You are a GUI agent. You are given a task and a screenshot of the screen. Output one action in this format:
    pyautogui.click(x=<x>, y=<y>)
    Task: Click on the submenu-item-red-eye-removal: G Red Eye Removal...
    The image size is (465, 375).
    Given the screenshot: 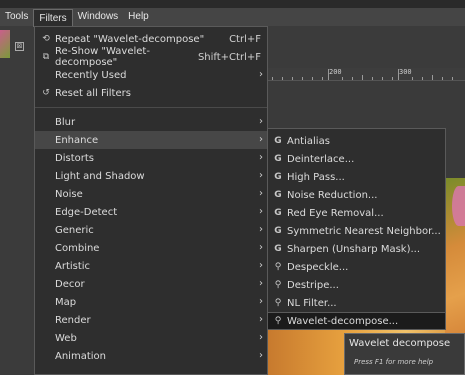 What is the action you would take?
    pyautogui.click(x=356, y=213)
    